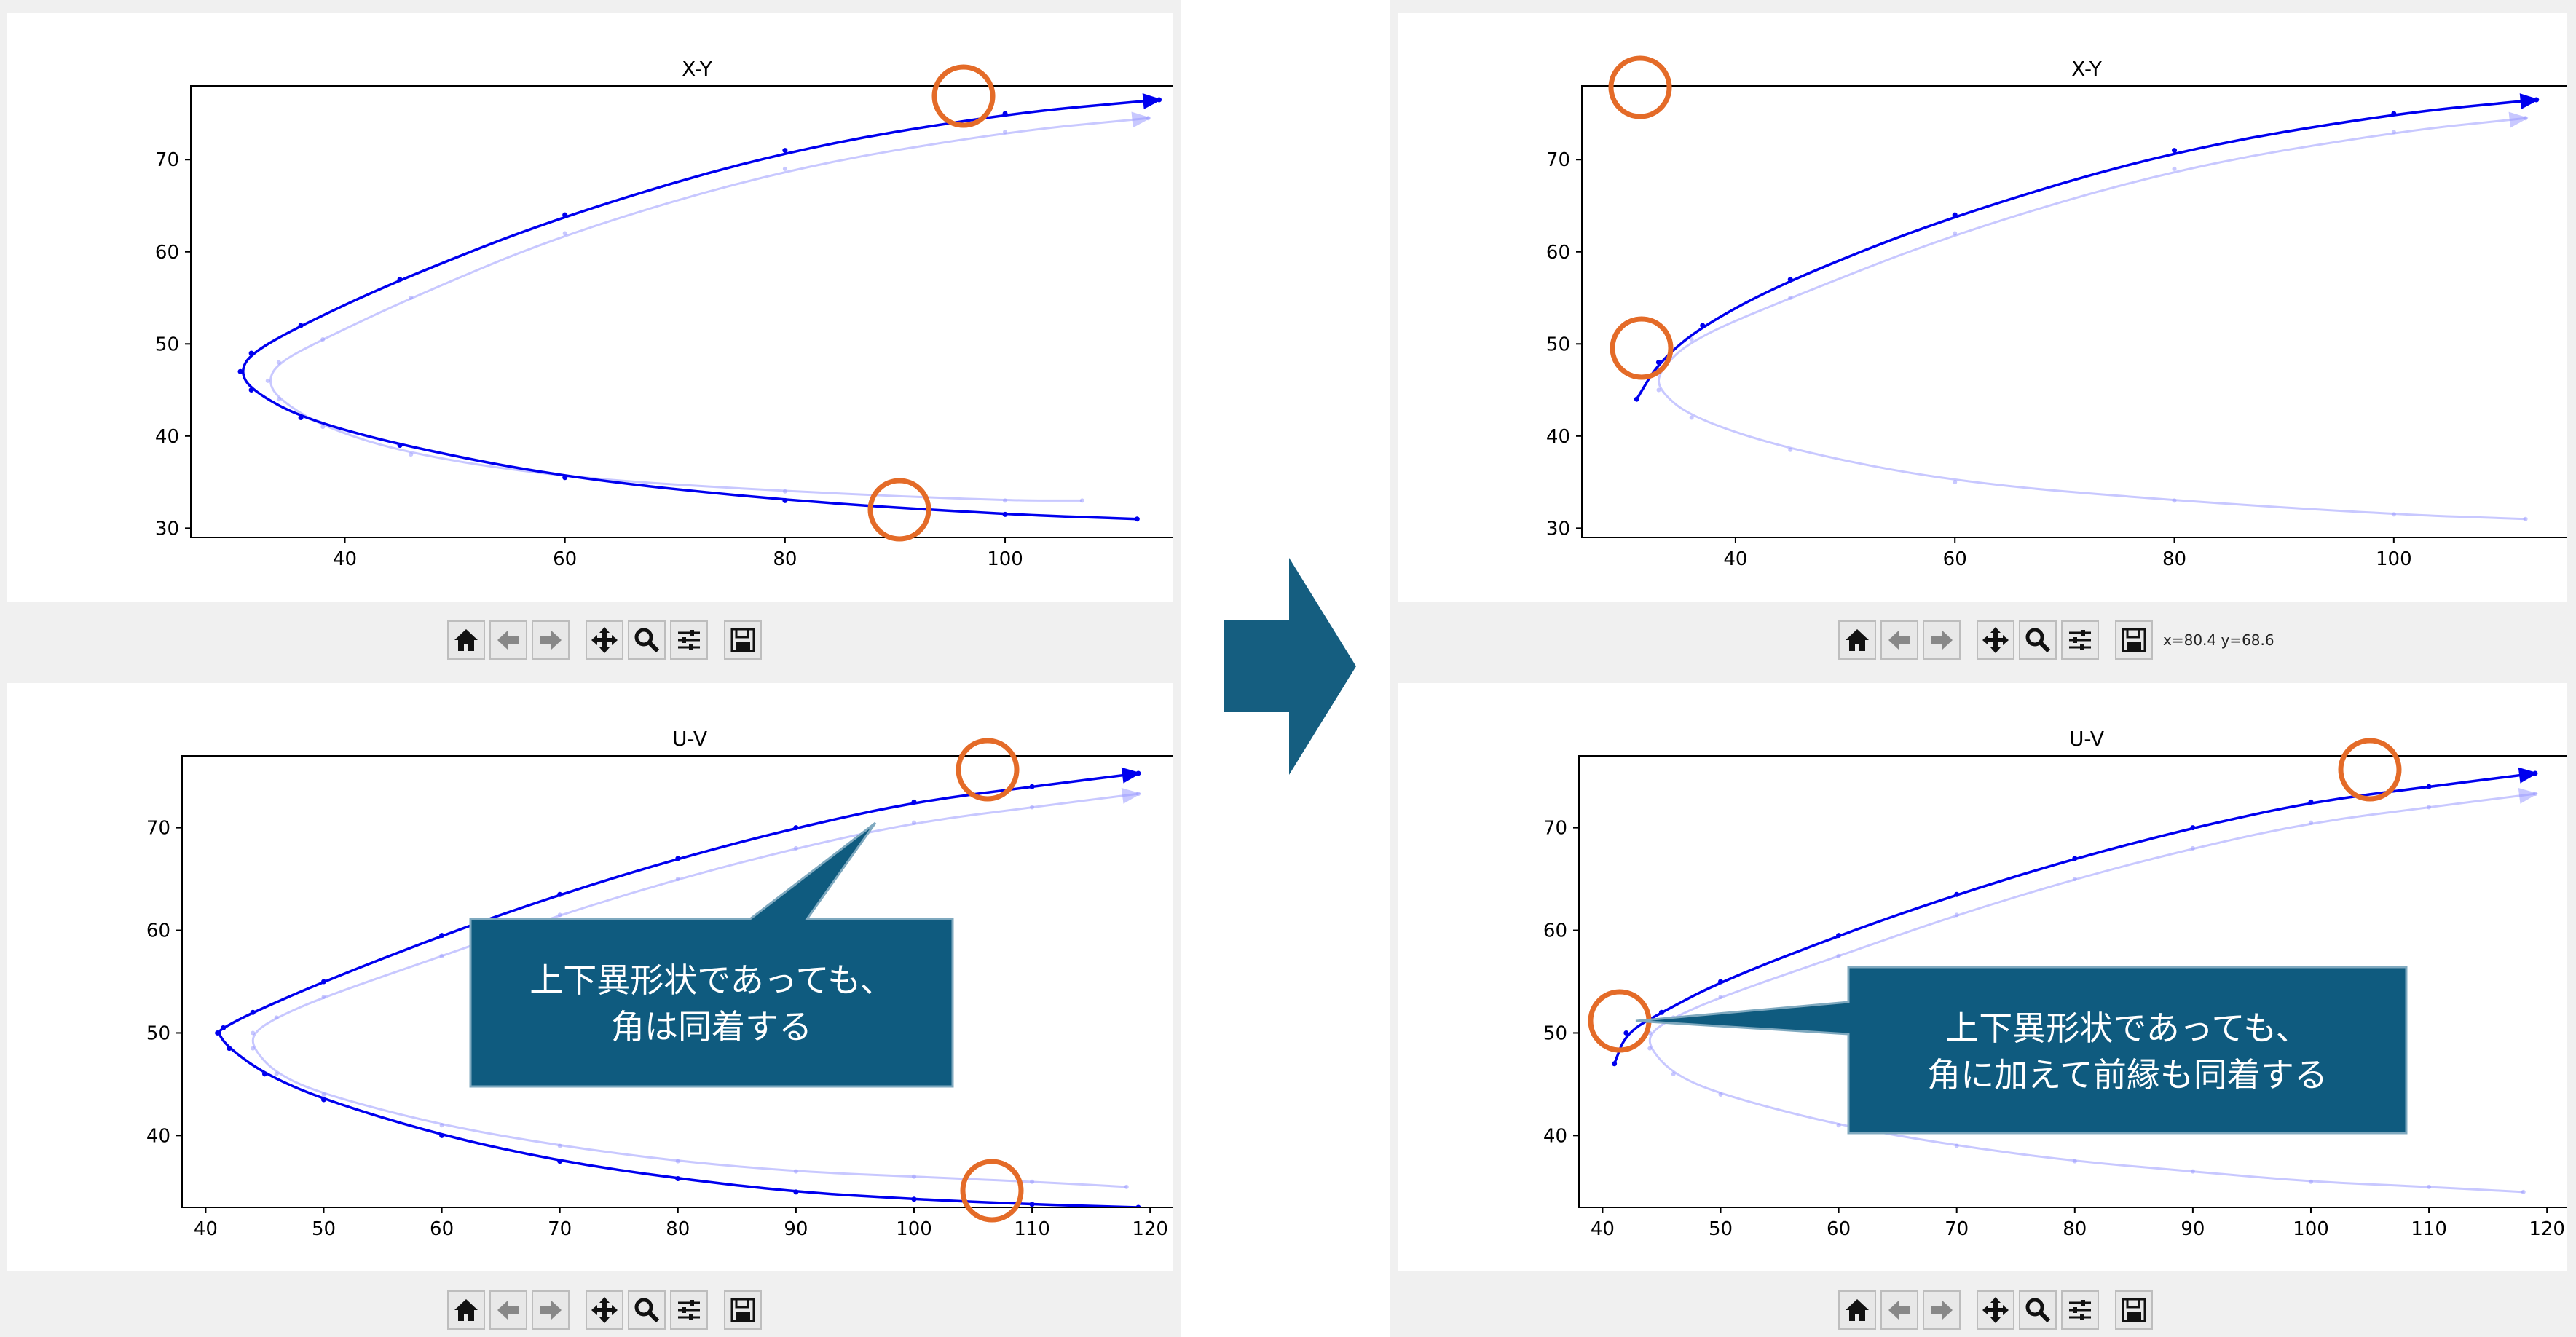 The height and width of the screenshot is (1337, 2576). I want to click on x-tick-label: 120, so click(1150, 1229).